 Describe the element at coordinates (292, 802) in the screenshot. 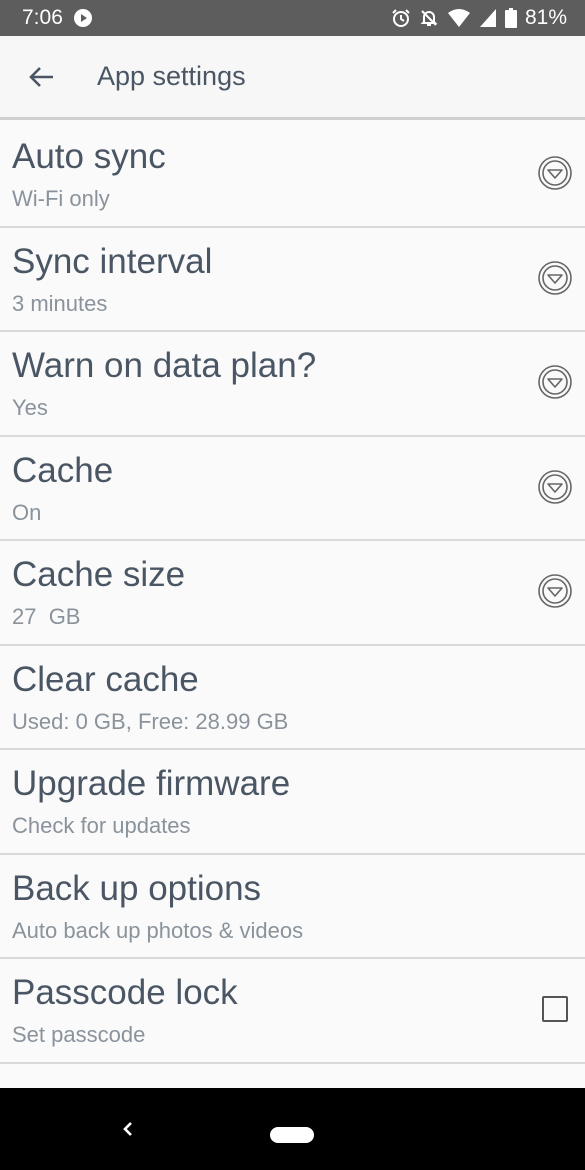

I see `setting-upgrade-firmware: Upgrade firmware Check for updates` at that location.